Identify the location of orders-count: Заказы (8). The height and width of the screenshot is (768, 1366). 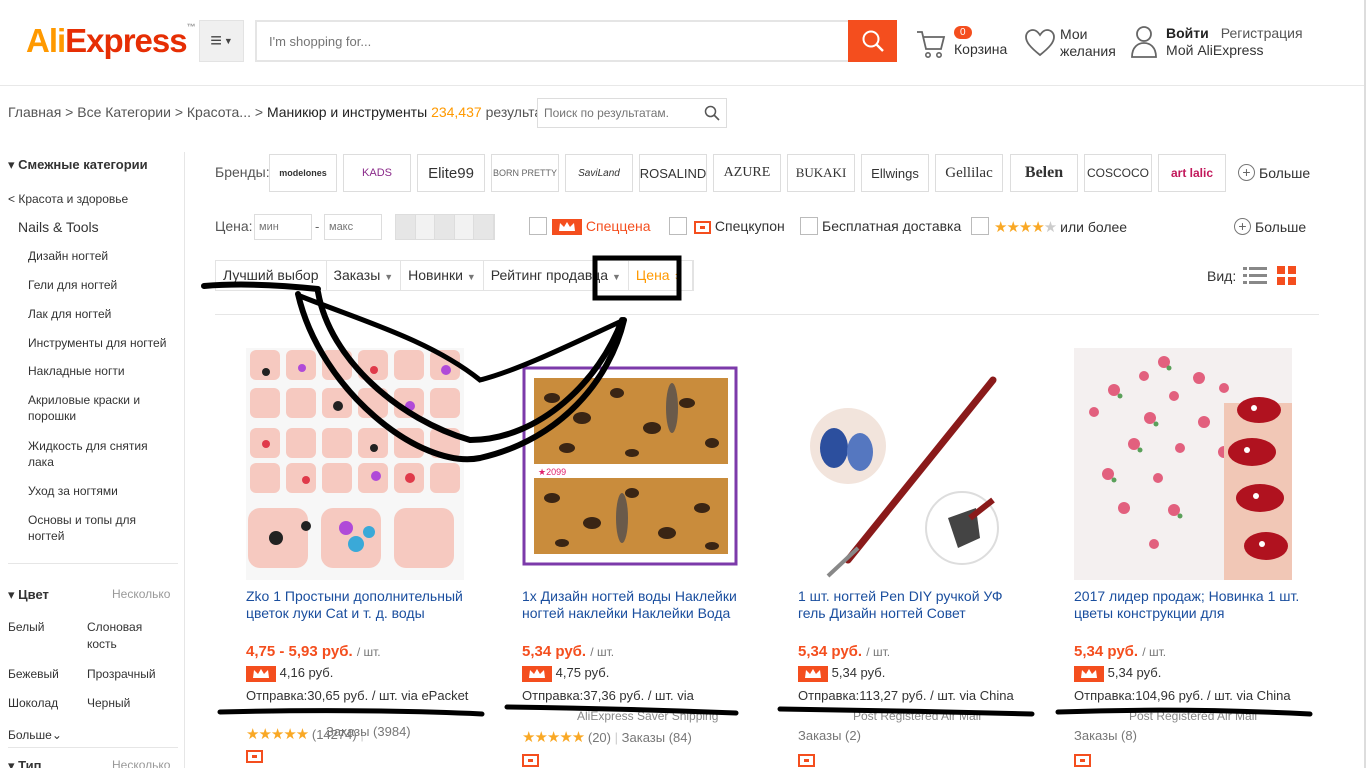
(1105, 735).